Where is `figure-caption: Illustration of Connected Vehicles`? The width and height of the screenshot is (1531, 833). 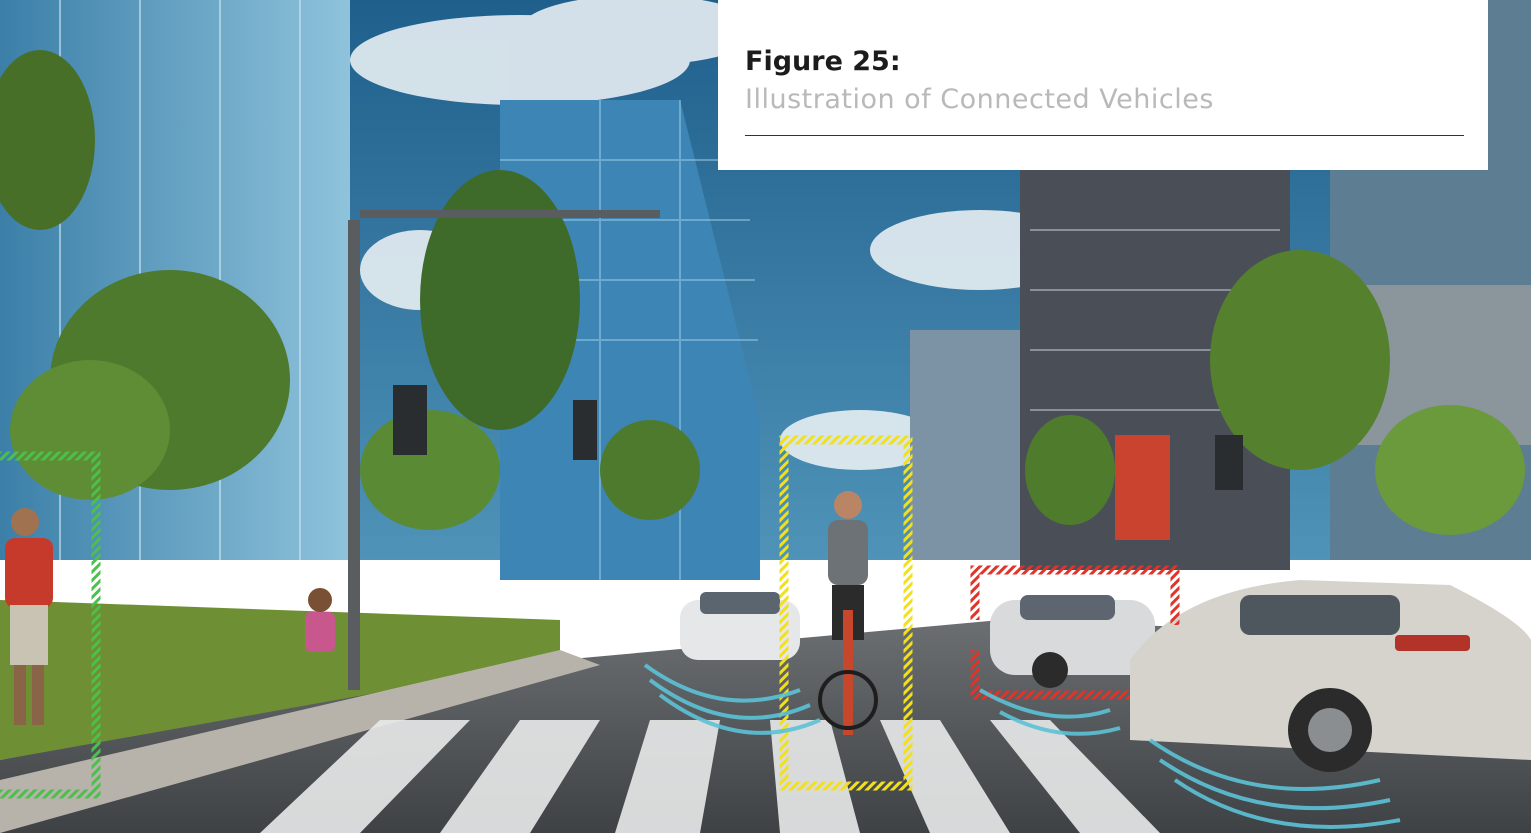
figure-caption: Illustration of Connected Vehicles is located at coordinates (979, 99).